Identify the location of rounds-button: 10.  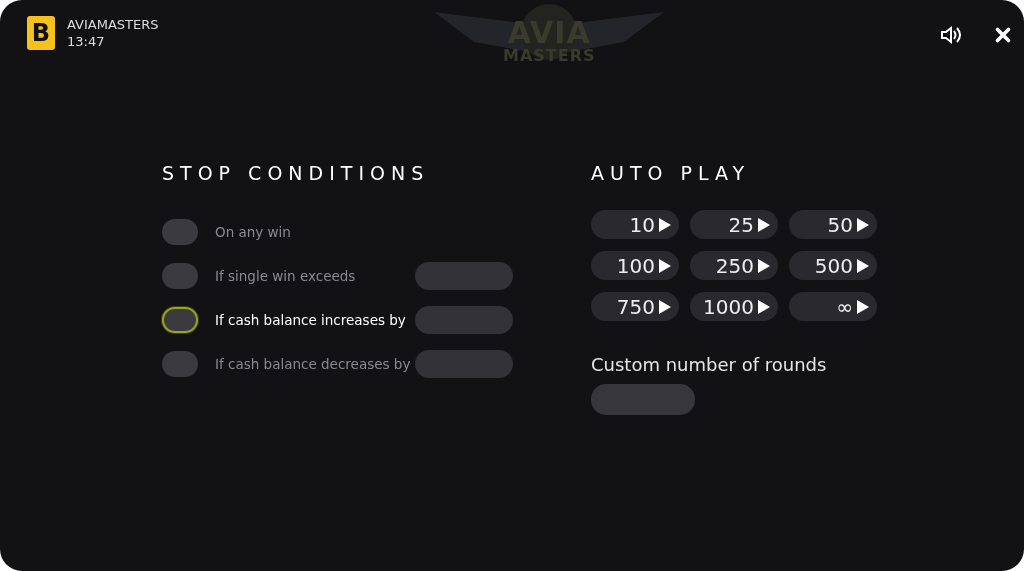
(635, 224).